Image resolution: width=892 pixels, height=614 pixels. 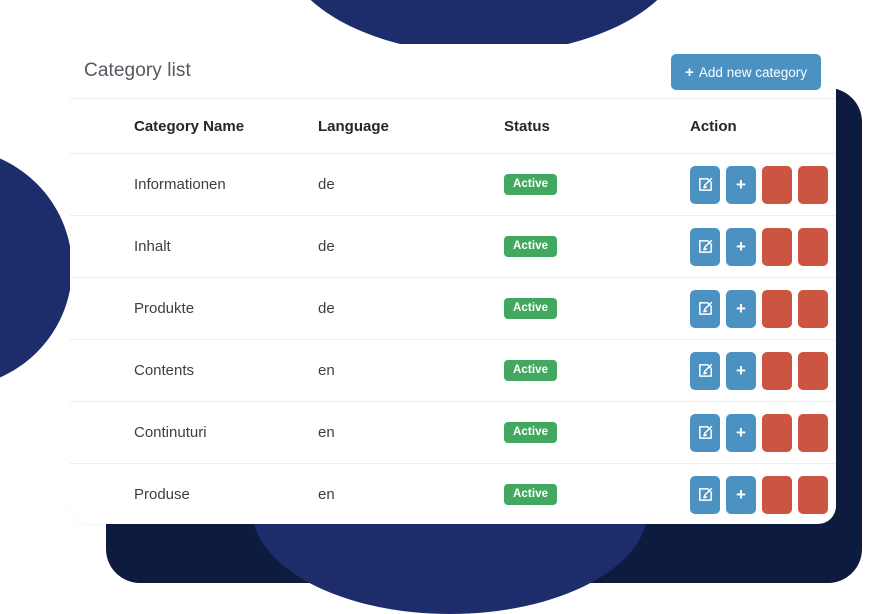 I want to click on add-new-category-button: + Add new category, so click(x=746, y=72).